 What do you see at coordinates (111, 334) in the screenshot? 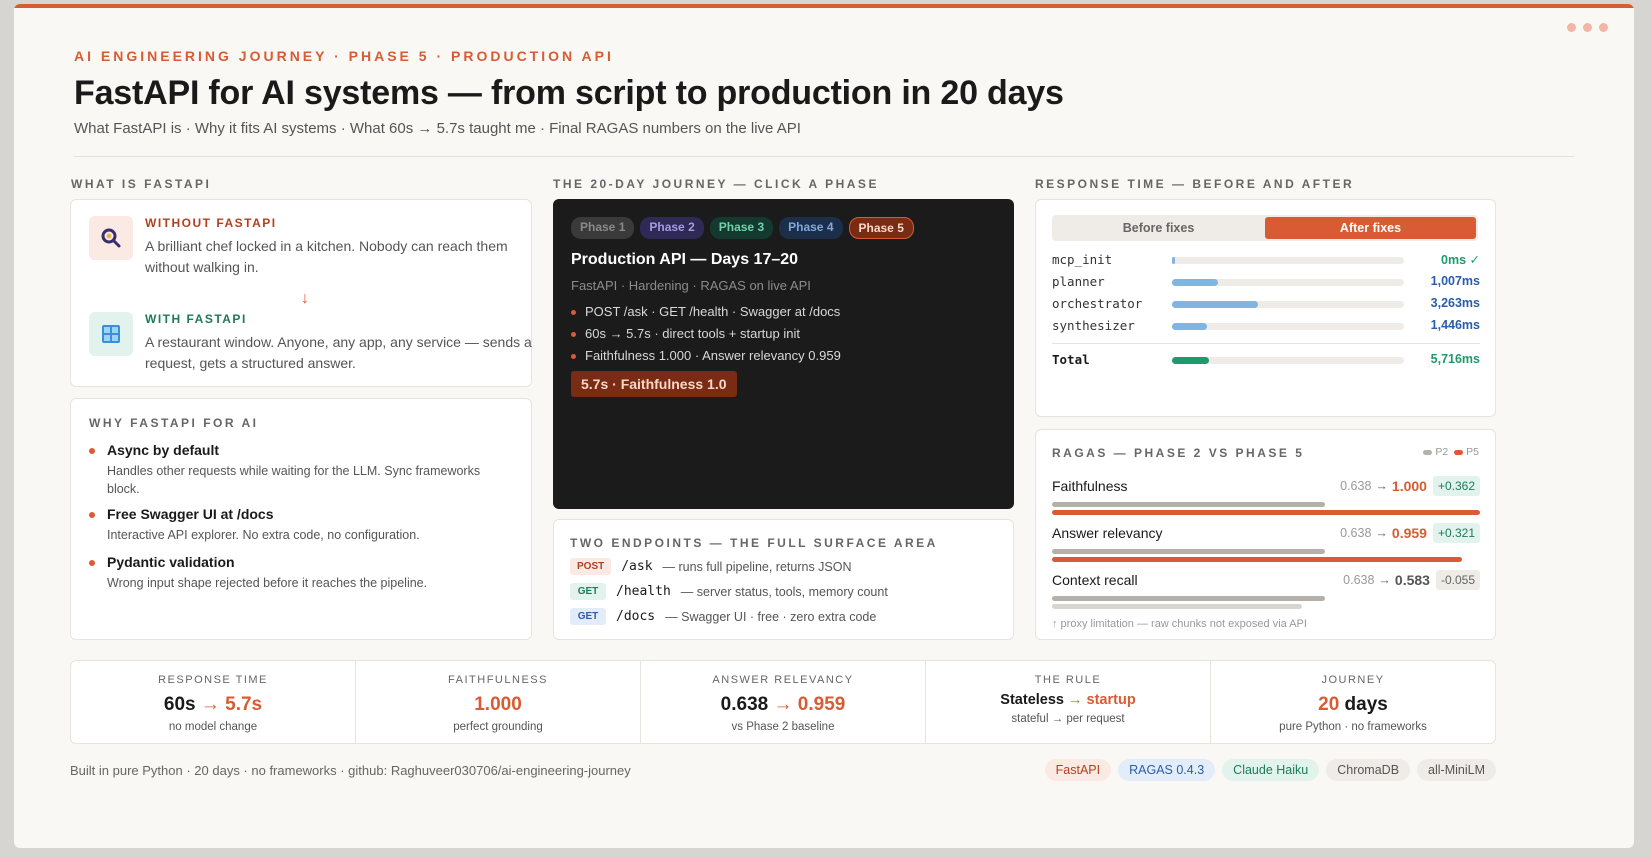
I see `window-icon` at bounding box center [111, 334].